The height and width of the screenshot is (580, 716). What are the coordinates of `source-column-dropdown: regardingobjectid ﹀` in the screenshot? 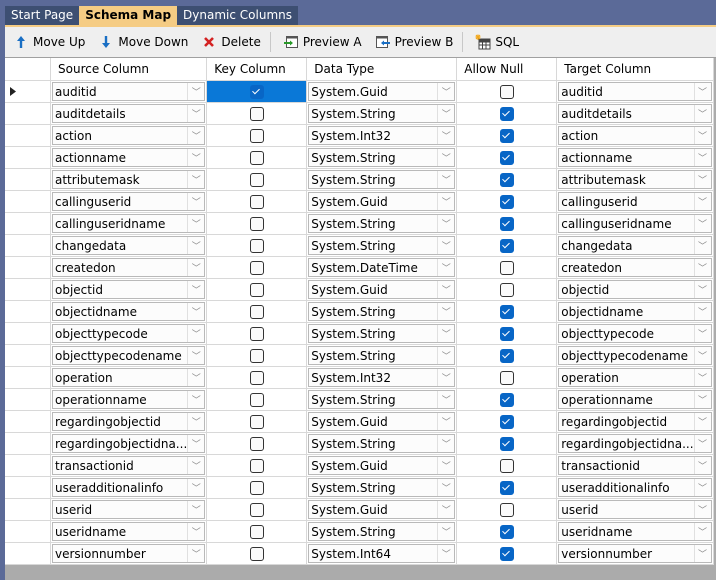 It's located at (129, 421).